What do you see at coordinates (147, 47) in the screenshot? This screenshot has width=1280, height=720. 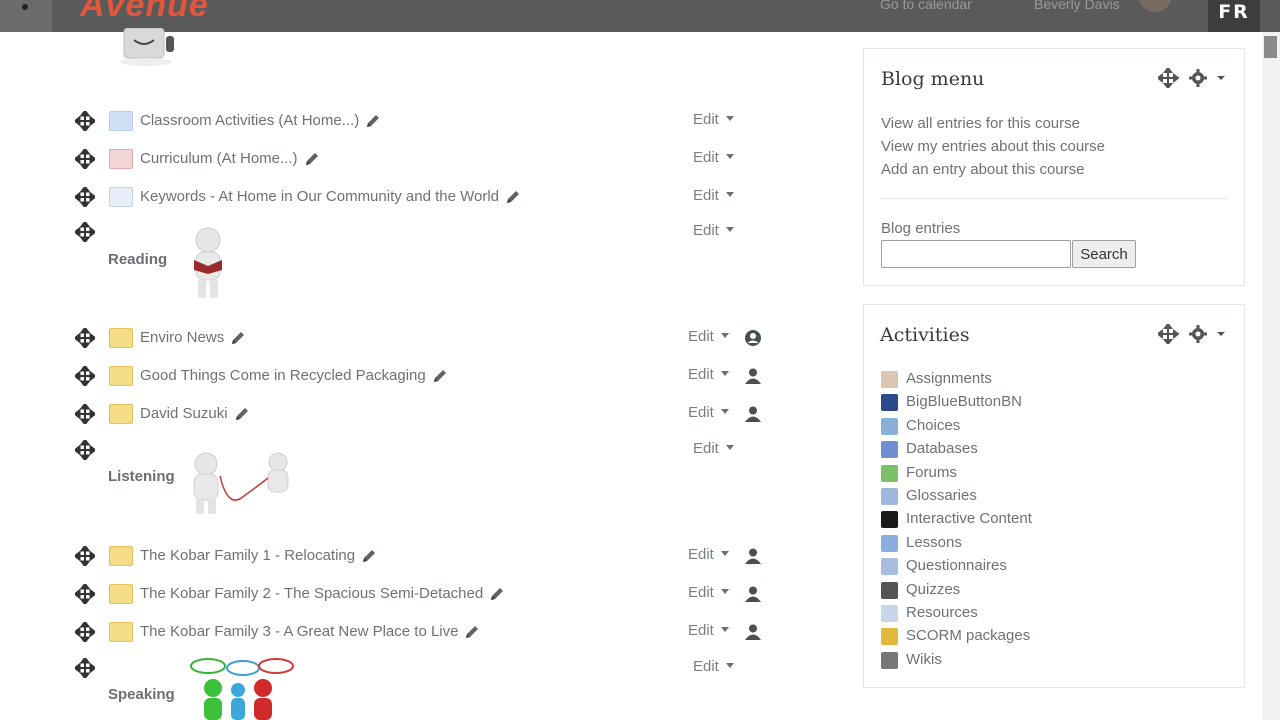 I see `mascot-image` at bounding box center [147, 47].